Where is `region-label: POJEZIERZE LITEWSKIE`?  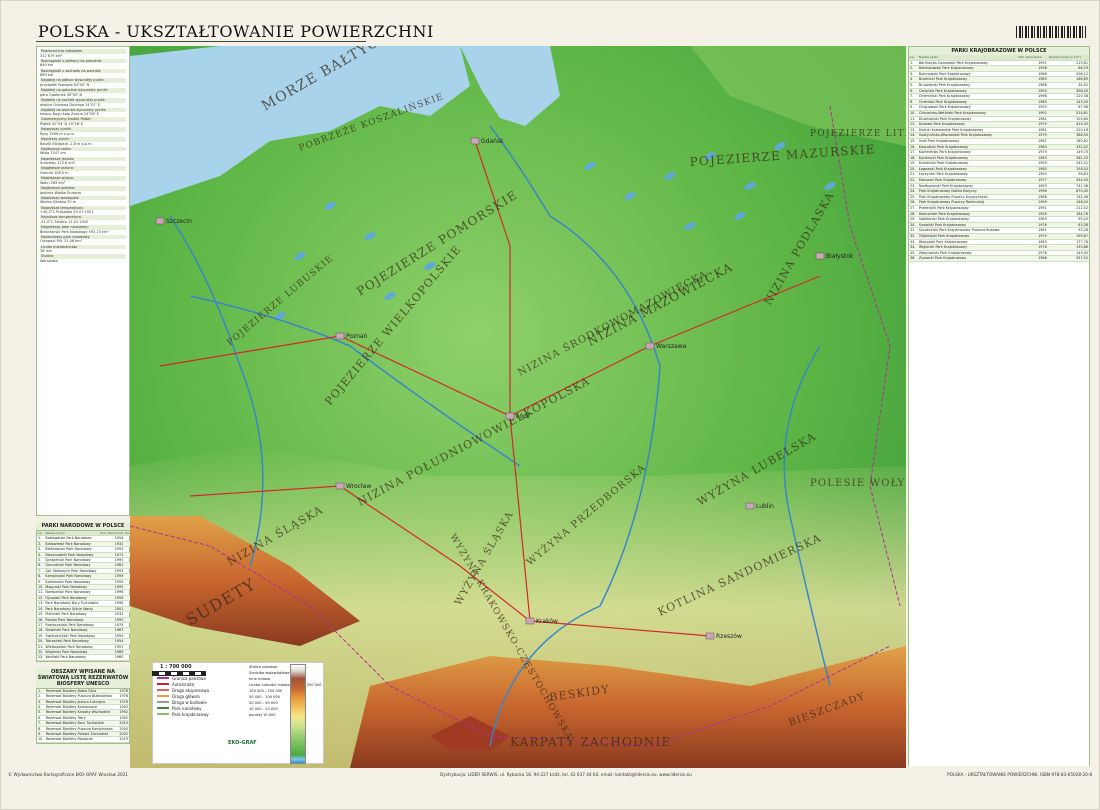 region-label: POJEZIERZE LITEWSKIE is located at coordinates (858, 134).